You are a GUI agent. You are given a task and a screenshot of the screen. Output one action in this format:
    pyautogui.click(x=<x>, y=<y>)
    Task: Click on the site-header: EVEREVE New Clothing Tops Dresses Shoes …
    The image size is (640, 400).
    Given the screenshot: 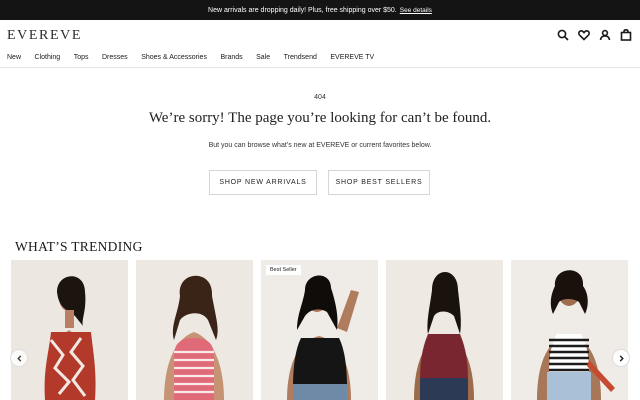 What is the action you would take?
    pyautogui.click(x=320, y=44)
    